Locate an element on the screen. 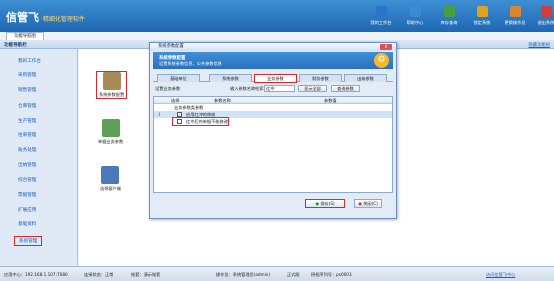  app-logo: 信管飞 ·精细化管理软件 is located at coordinates (45, 17).